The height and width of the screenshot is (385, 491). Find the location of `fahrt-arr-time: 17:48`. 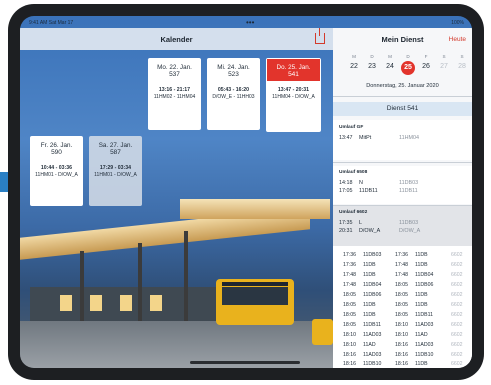

fahrt-arr-time: 17:48 is located at coordinates (401, 265).